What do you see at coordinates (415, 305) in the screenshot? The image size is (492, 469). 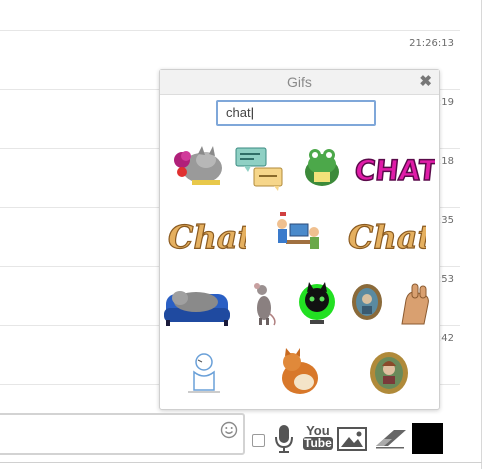 I see `gif-waving-hand` at bounding box center [415, 305].